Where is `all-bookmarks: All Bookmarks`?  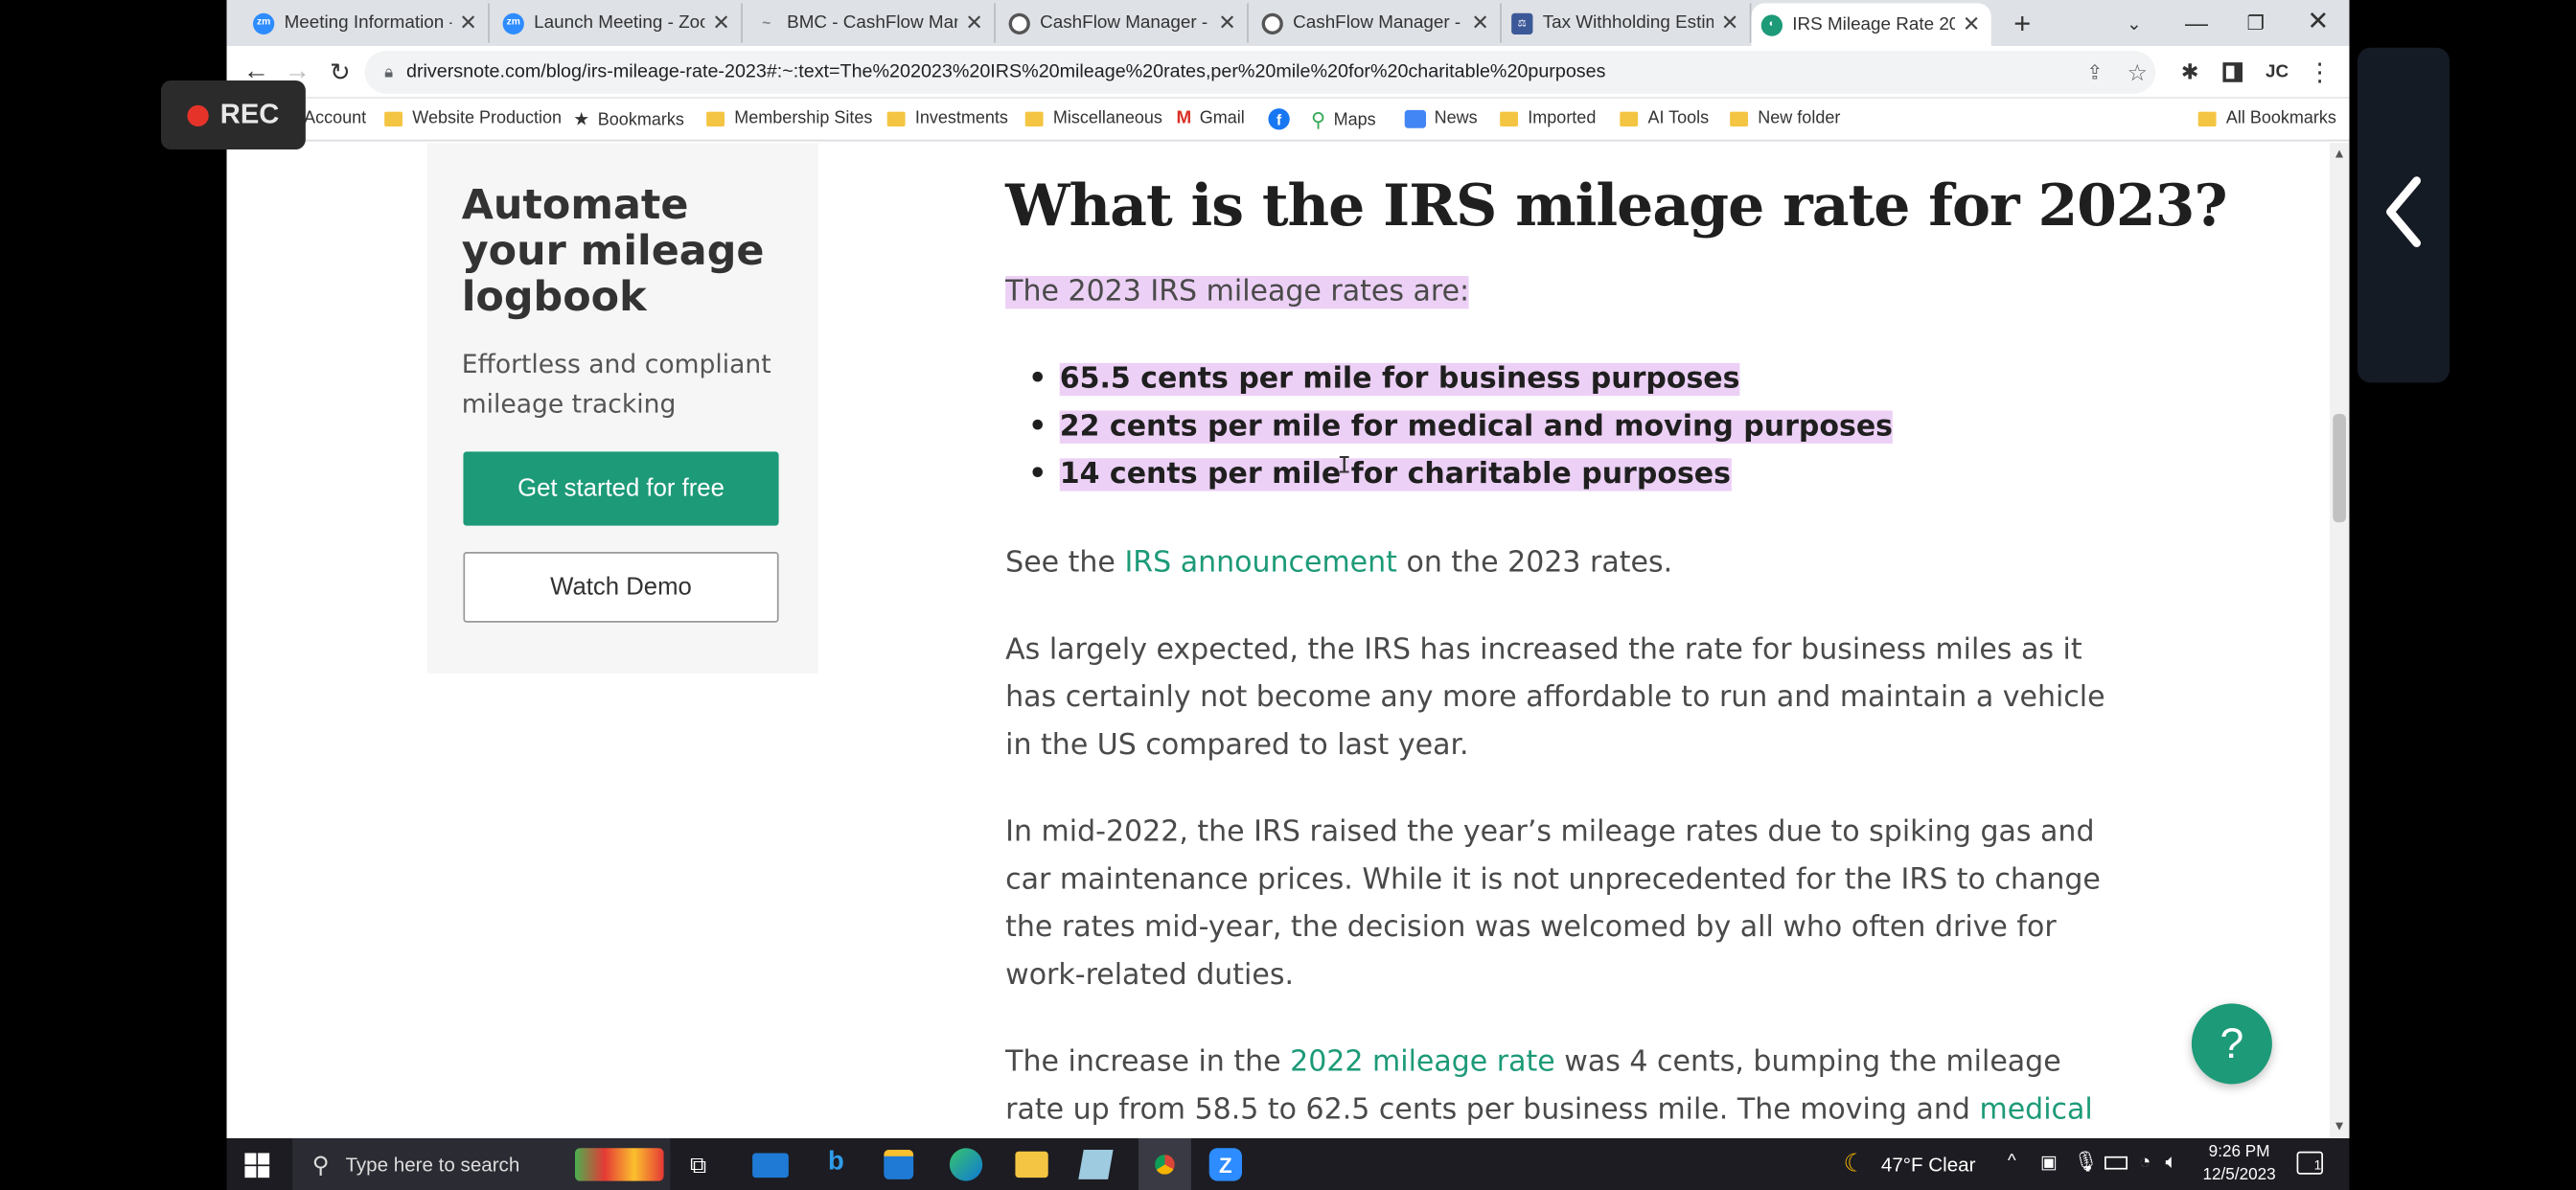 all-bookmarks: All Bookmarks is located at coordinates (2266, 118).